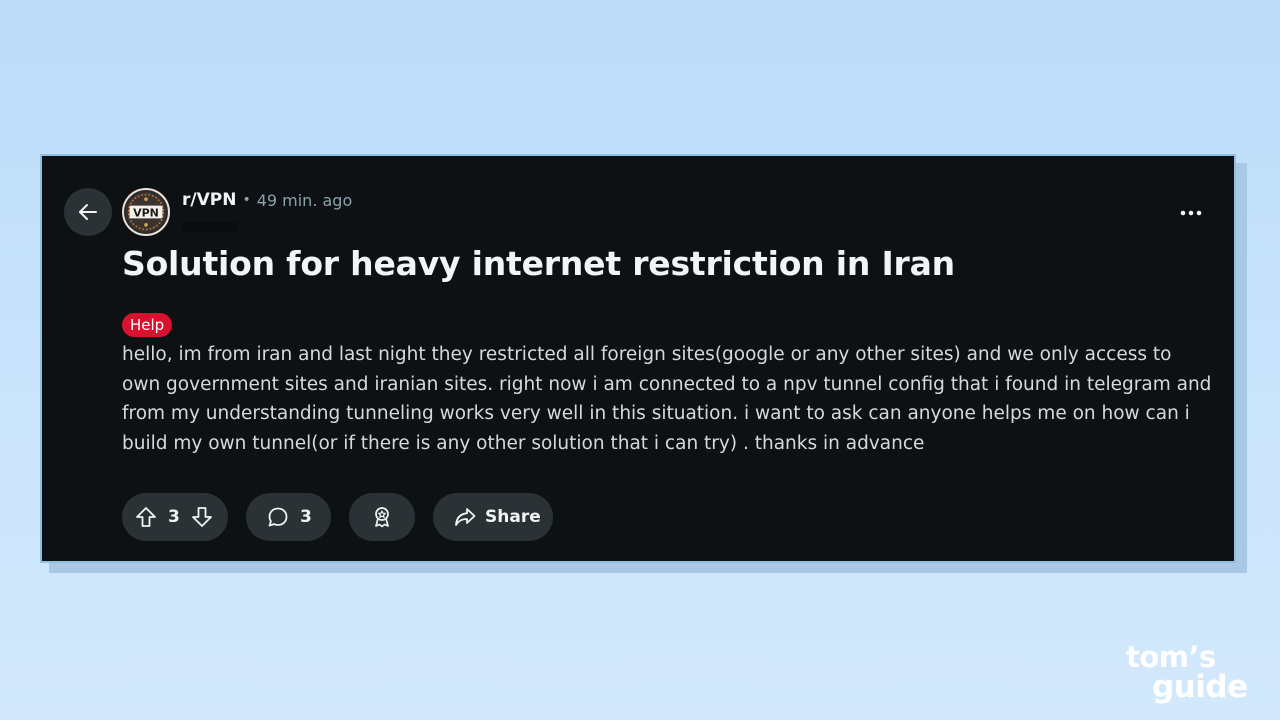  I want to click on post-meta: r/VPN • 49 min. ago, so click(267, 200).